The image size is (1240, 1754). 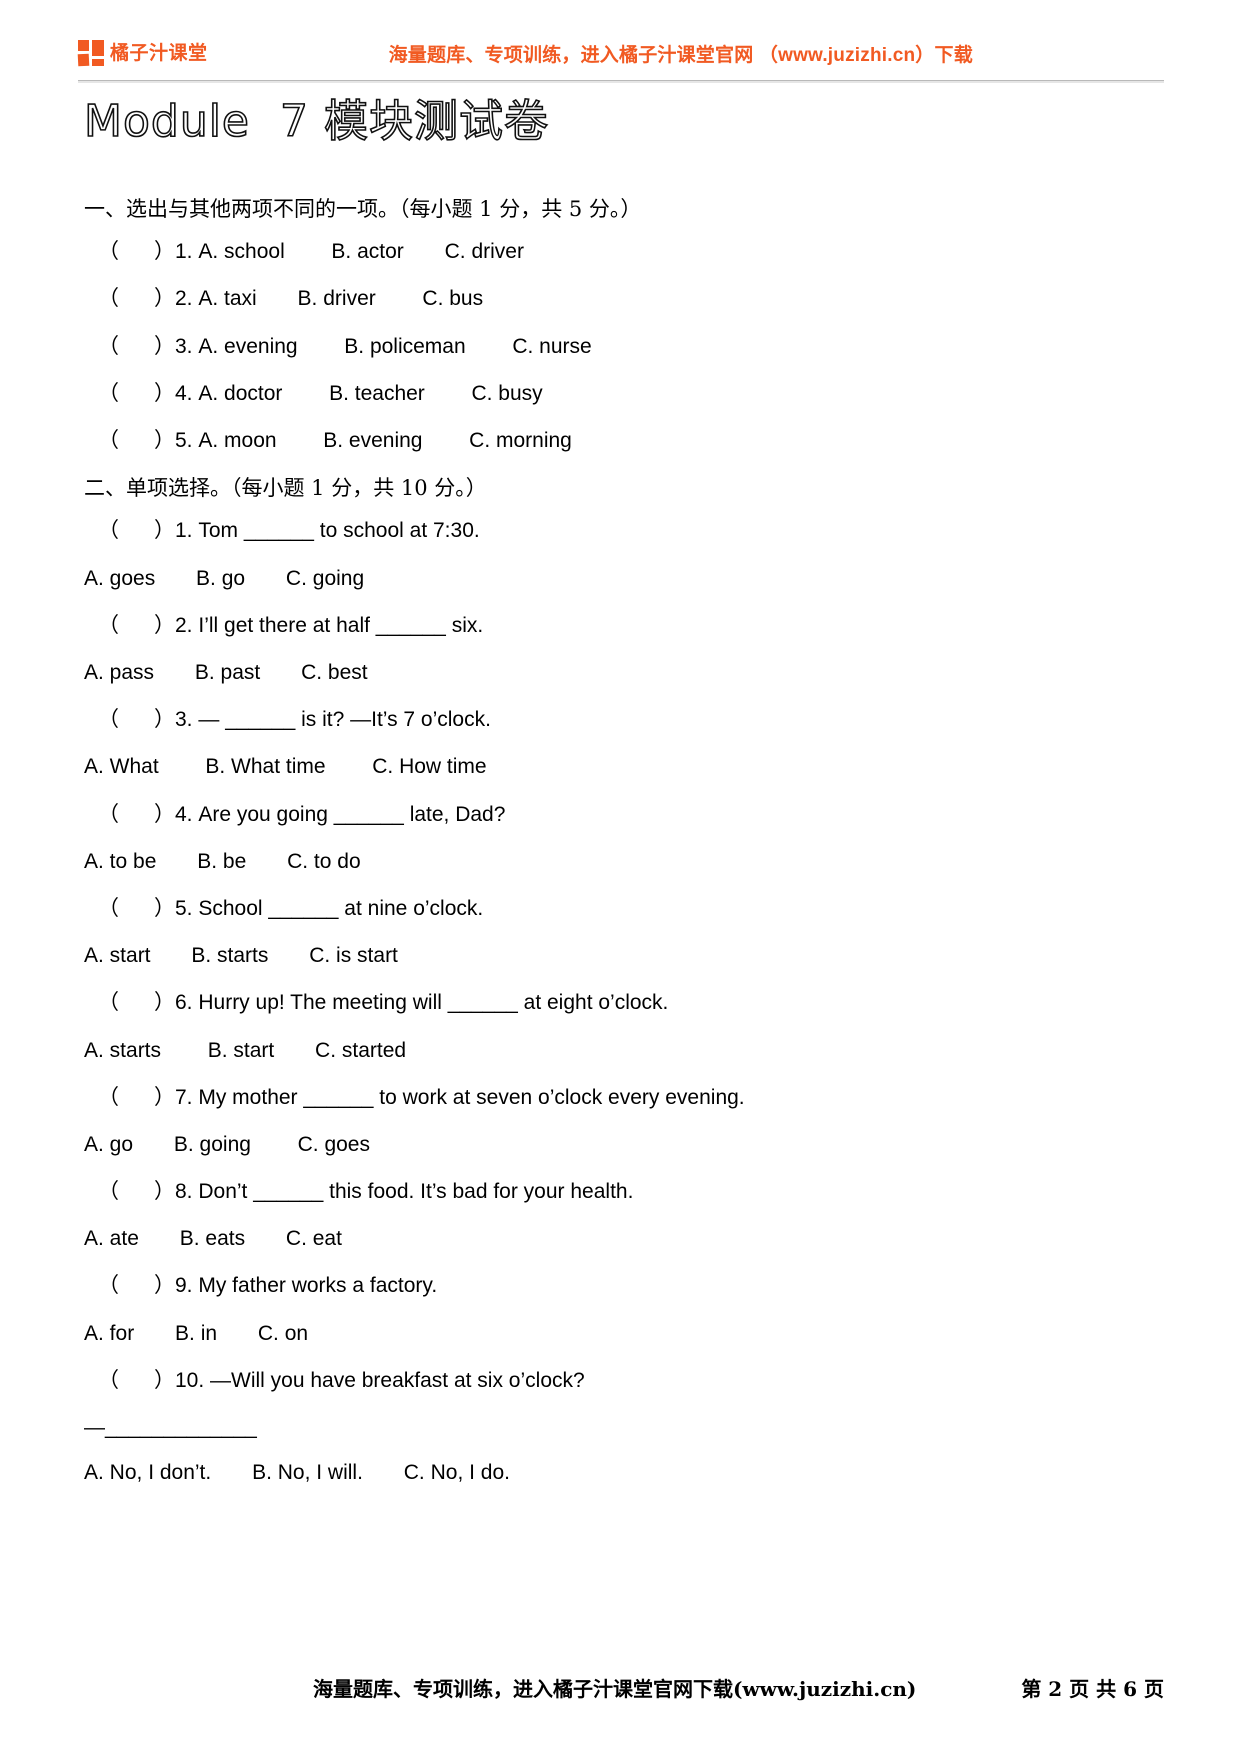 I want to click on brand-logo: 橘子汁课堂, so click(x=142, y=53).